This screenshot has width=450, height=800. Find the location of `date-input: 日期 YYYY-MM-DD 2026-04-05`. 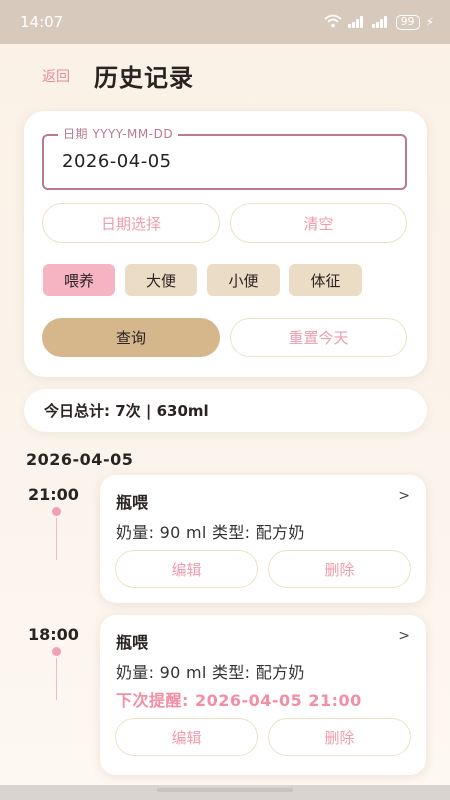

date-input: 日期 YYYY-MM-DD 2026-04-05 is located at coordinates (224, 157).